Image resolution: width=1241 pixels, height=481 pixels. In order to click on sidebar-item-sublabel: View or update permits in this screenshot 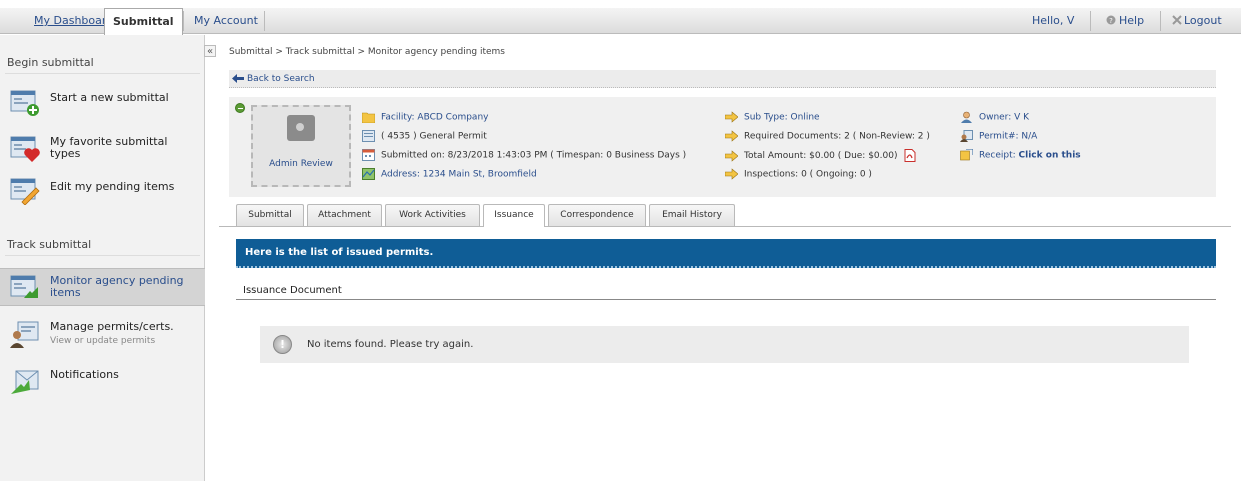, I will do `click(103, 341)`.